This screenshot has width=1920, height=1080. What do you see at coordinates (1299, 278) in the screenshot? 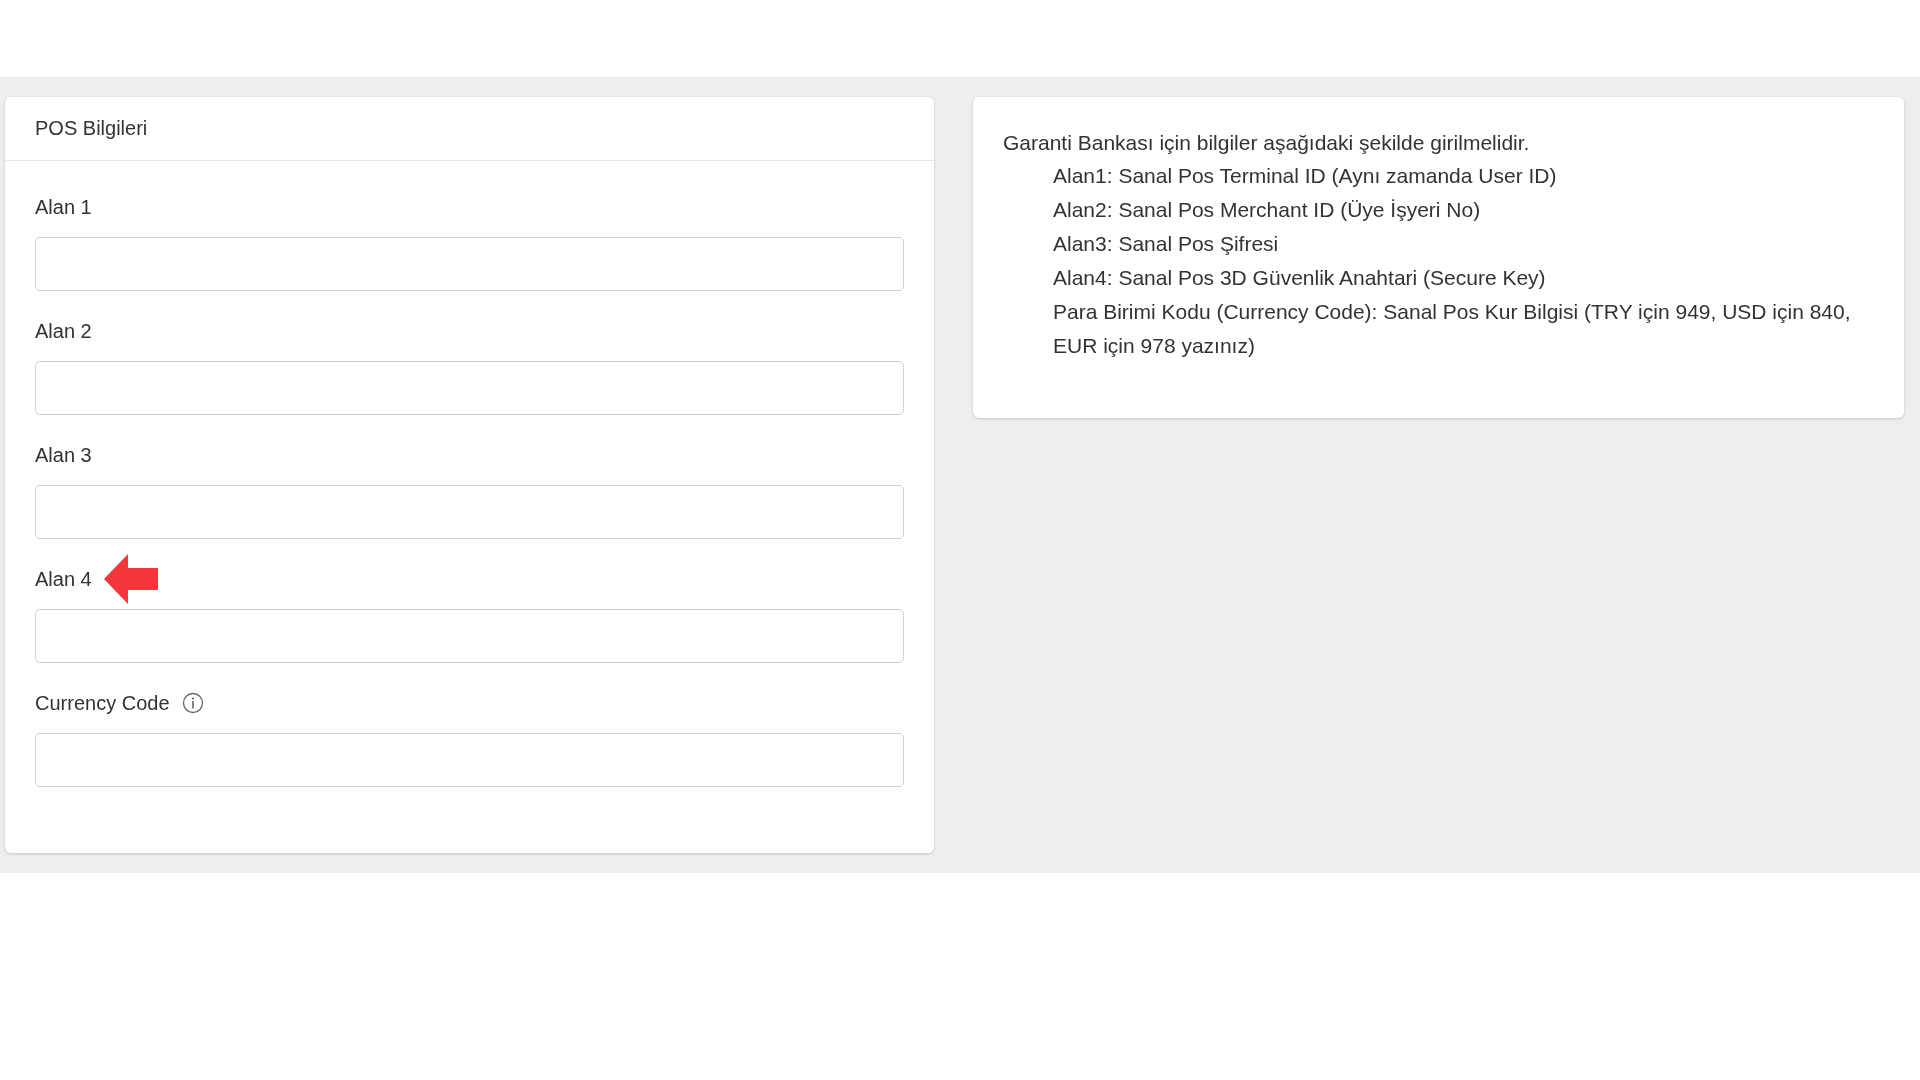
I see `info-line: Alan4: Sanal Pos 3D Güvenlik Anahtari (Secure Key)` at bounding box center [1299, 278].